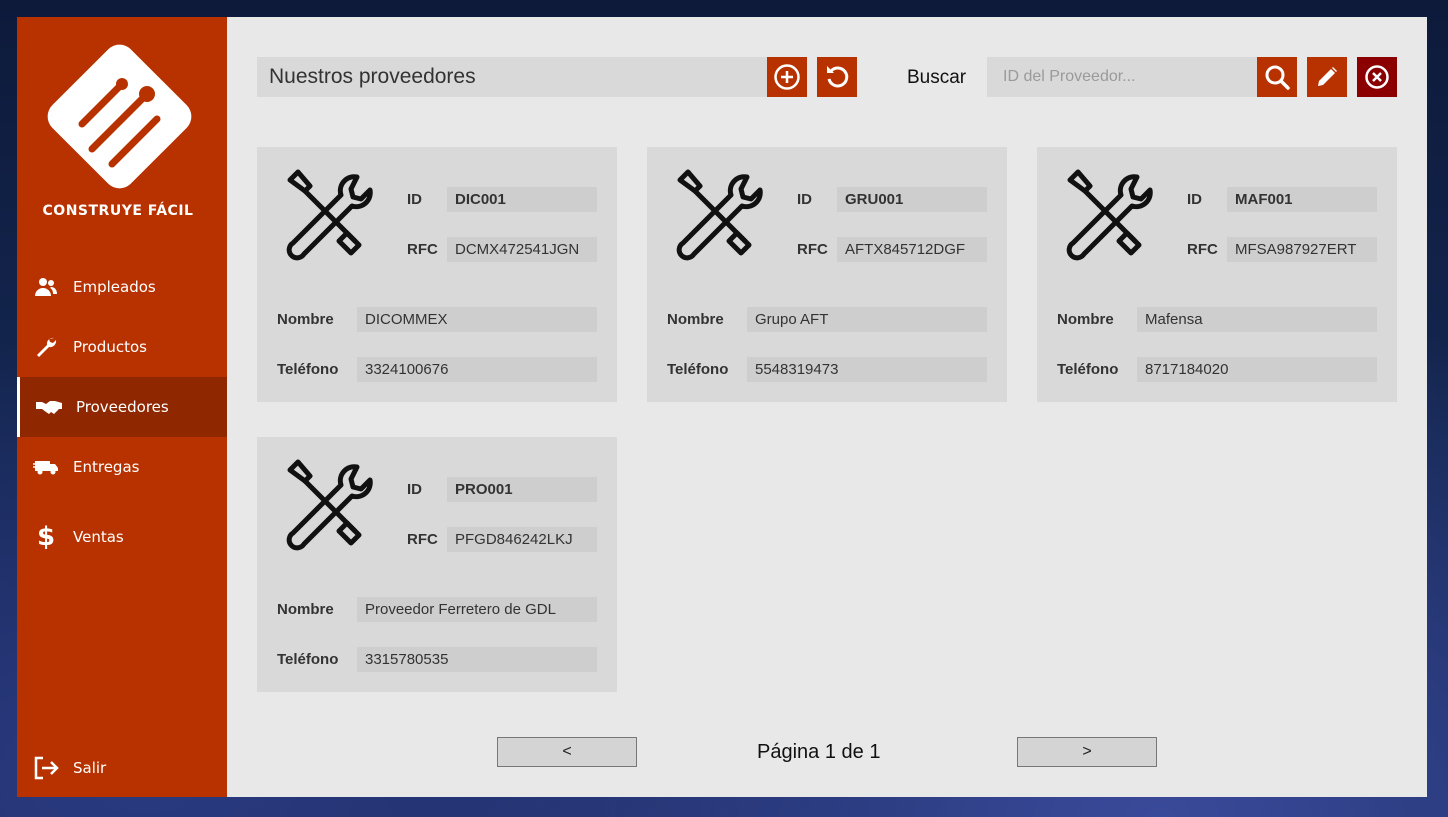 This screenshot has width=1448, height=817. What do you see at coordinates (819, 752) in the screenshot?
I see `page-indicator: Página 1 de 1` at bounding box center [819, 752].